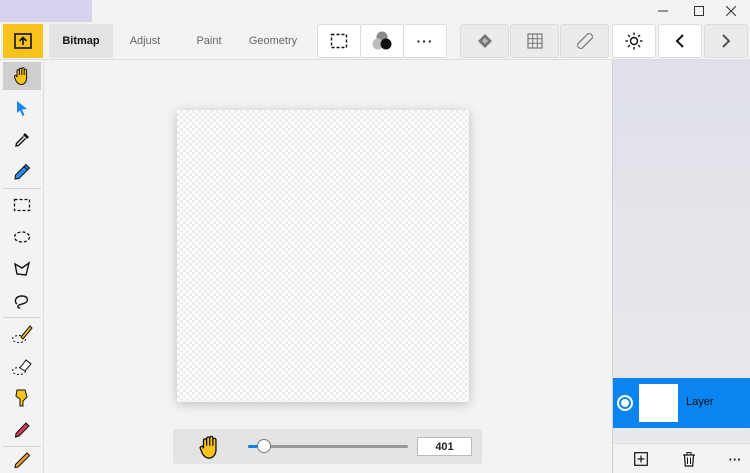 The height and width of the screenshot is (473, 750). I want to click on blend-circles-icon, so click(382, 40).